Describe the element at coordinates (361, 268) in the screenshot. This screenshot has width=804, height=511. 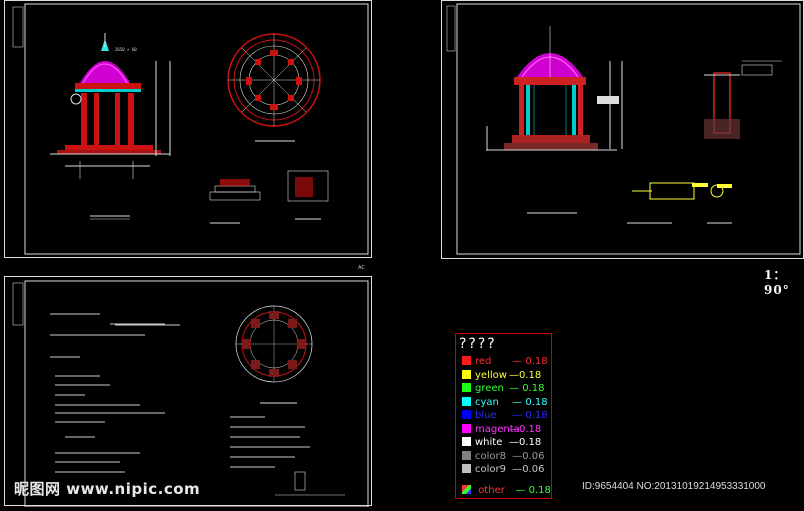
I see `corner-mark: AC` at that location.